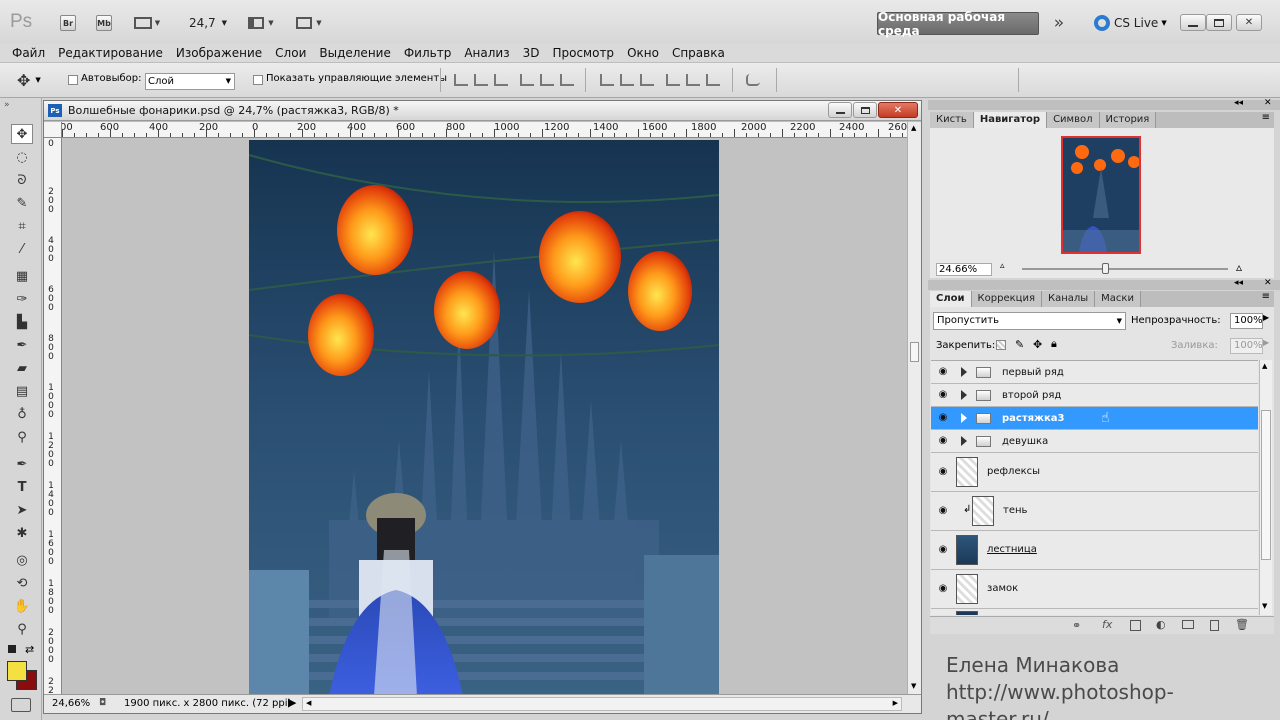 The height and width of the screenshot is (720, 1280). What do you see at coordinates (673, 80) in the screenshot?
I see `distribute-left-icon` at bounding box center [673, 80].